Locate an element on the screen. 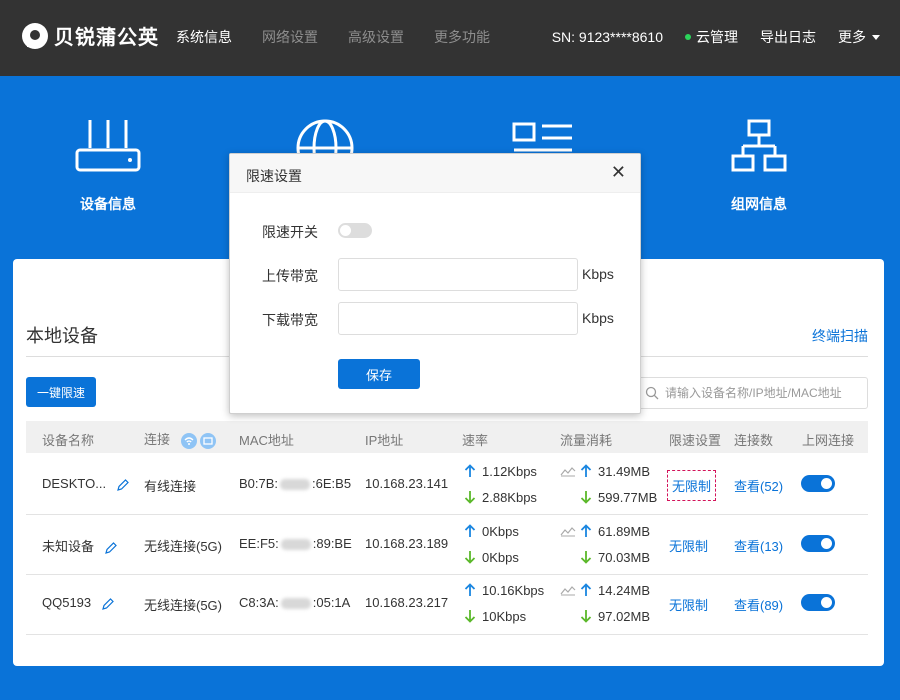 The width and height of the screenshot is (900, 700). serial-number: SN: 9123****8610 is located at coordinates (607, 37).